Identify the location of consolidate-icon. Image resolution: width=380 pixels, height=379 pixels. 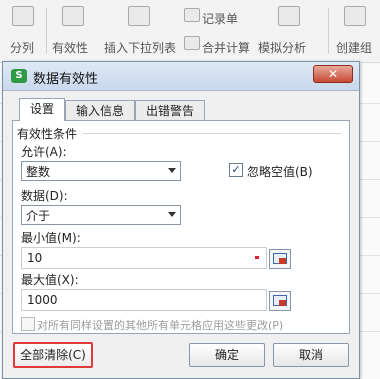
(192, 43).